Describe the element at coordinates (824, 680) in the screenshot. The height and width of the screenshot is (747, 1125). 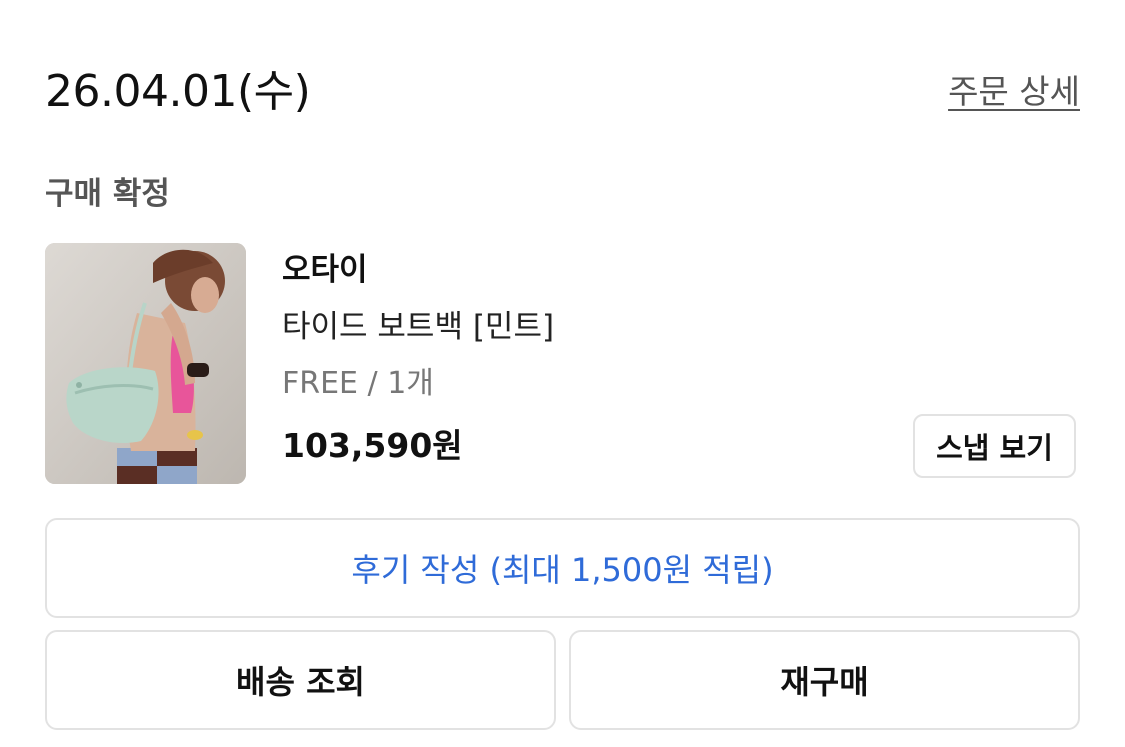
I see `rebuy-button: 재구매` at that location.